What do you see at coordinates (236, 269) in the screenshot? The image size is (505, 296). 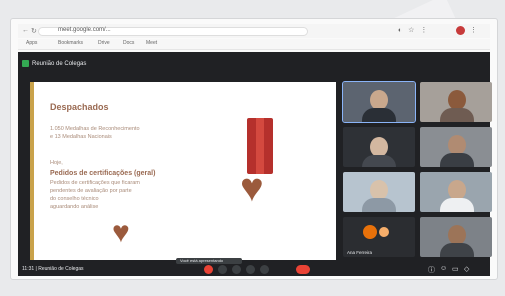 I see `captions-button` at bounding box center [236, 269].